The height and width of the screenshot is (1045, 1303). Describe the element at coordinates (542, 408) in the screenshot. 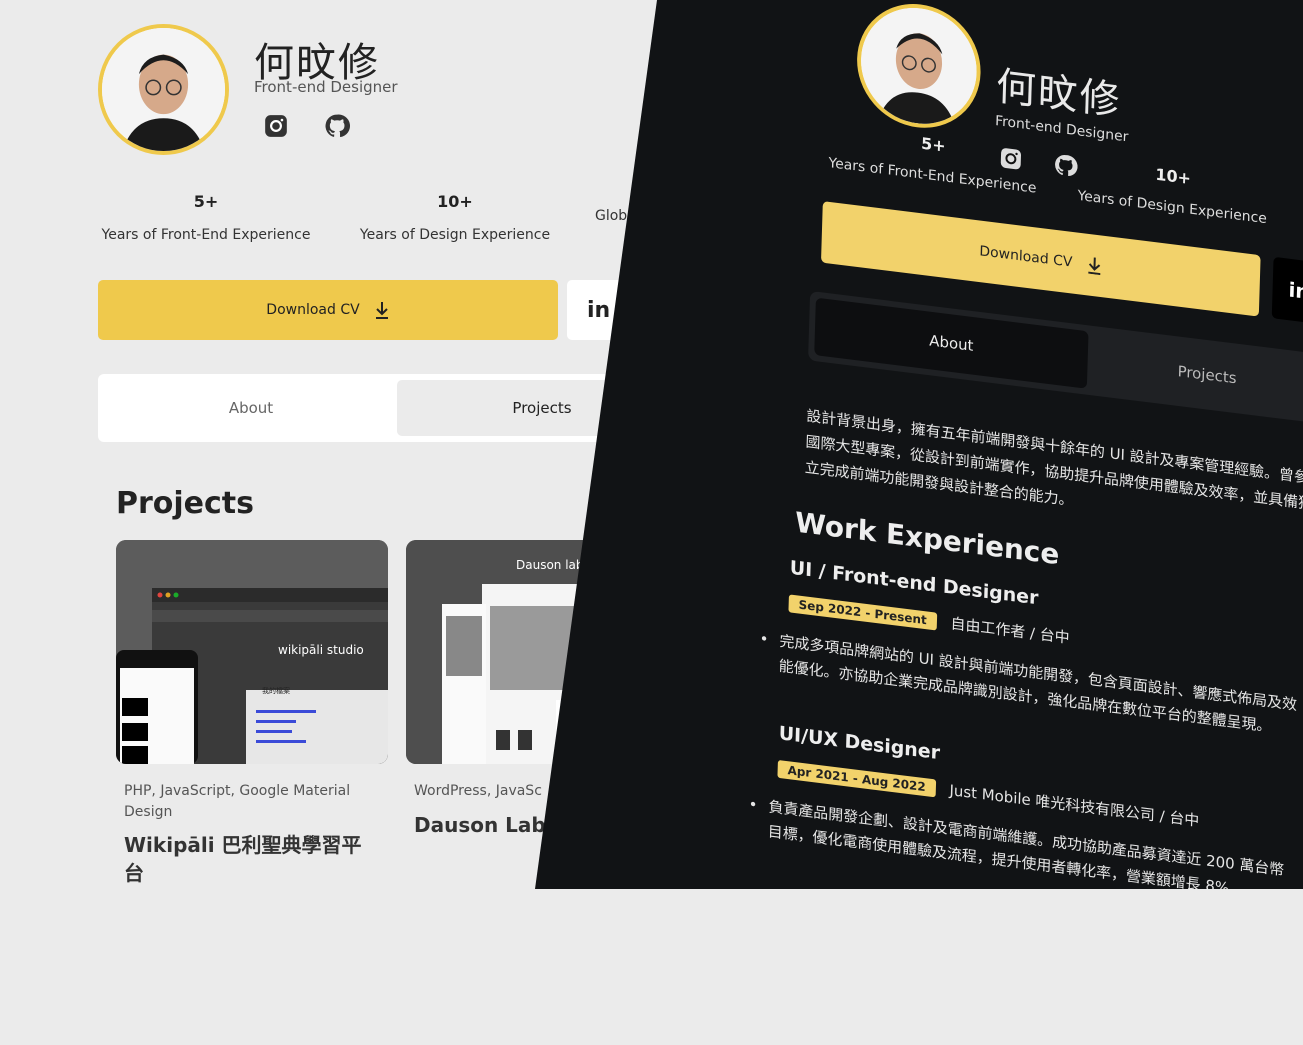

I see `tab-projects-label: Projects` at that location.